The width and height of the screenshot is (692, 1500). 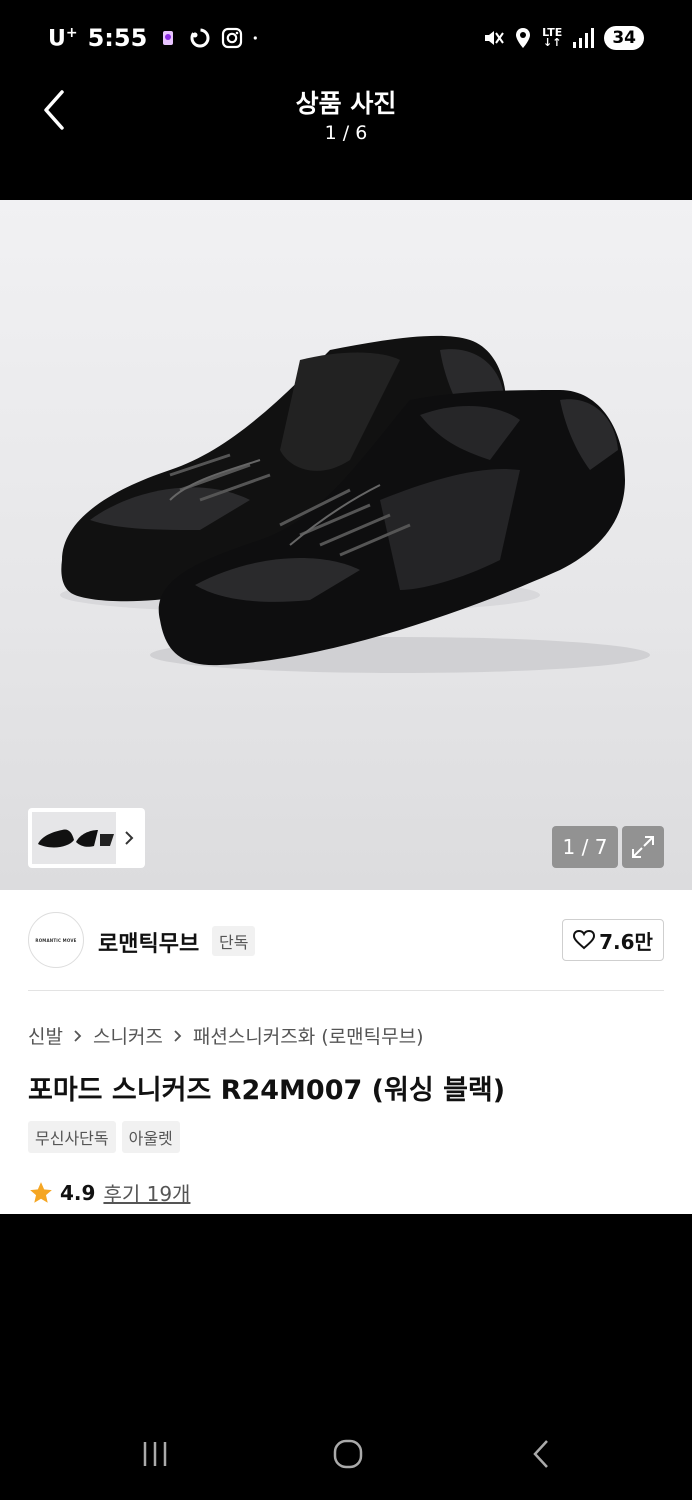 I want to click on network-type: LTE ↓↑, so click(x=552, y=37).